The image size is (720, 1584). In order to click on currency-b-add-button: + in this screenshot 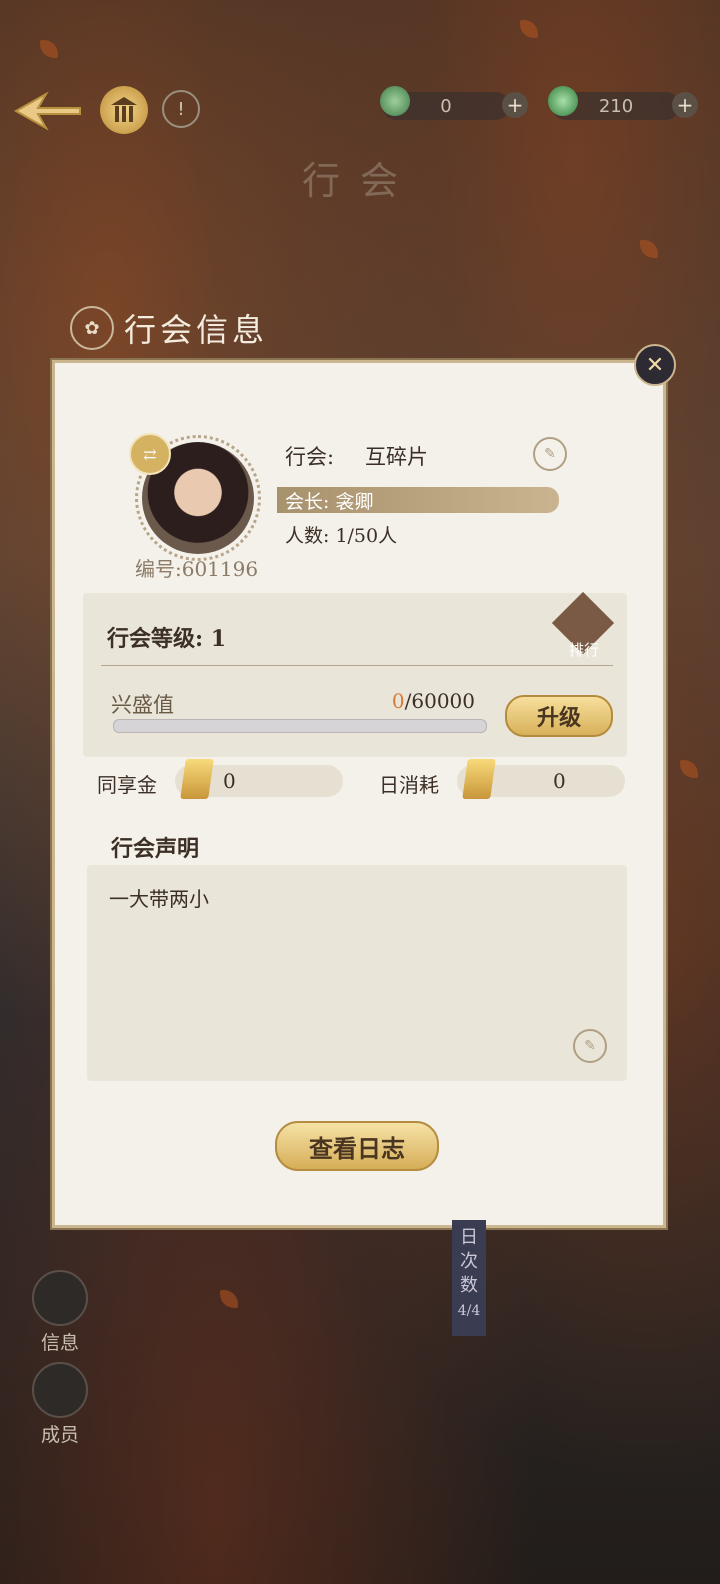, I will do `click(685, 105)`.